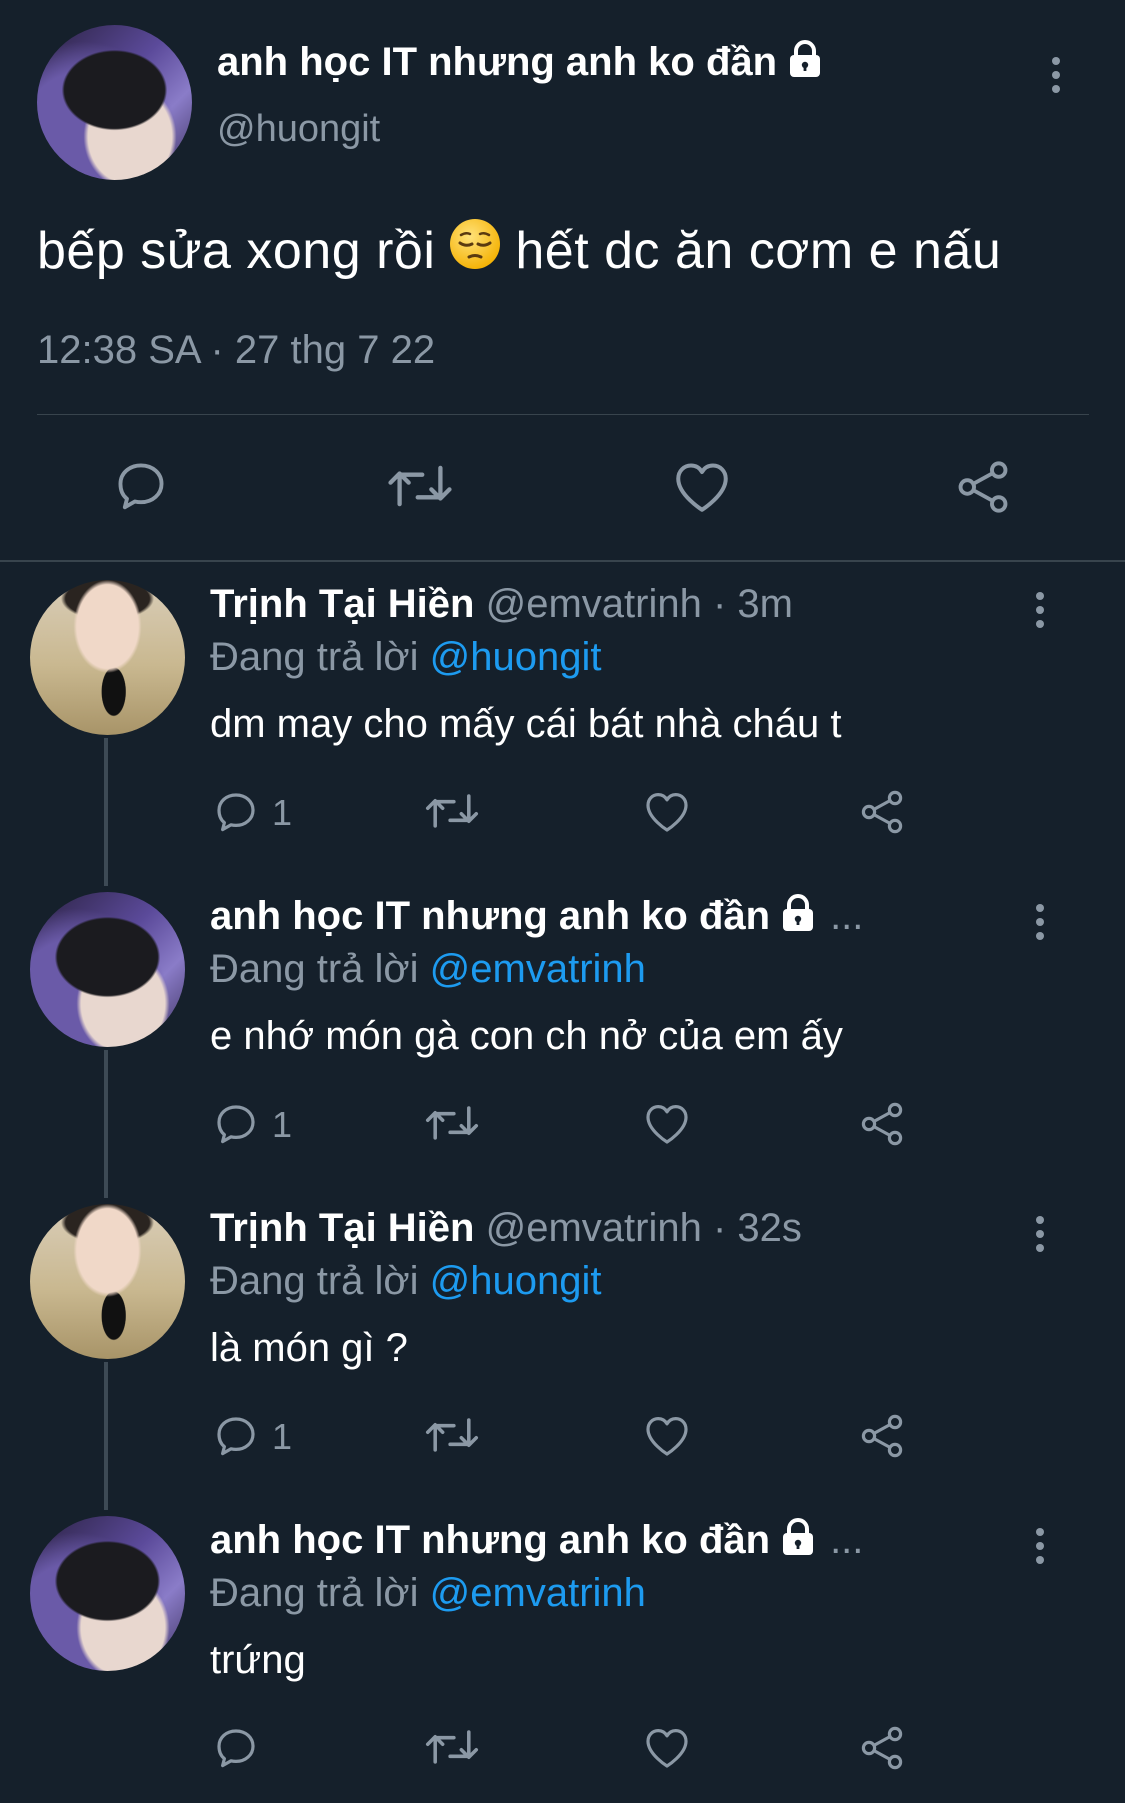  I want to click on reply-text: e nhớ món gà con ch nở của em ấy, so click(526, 1036).